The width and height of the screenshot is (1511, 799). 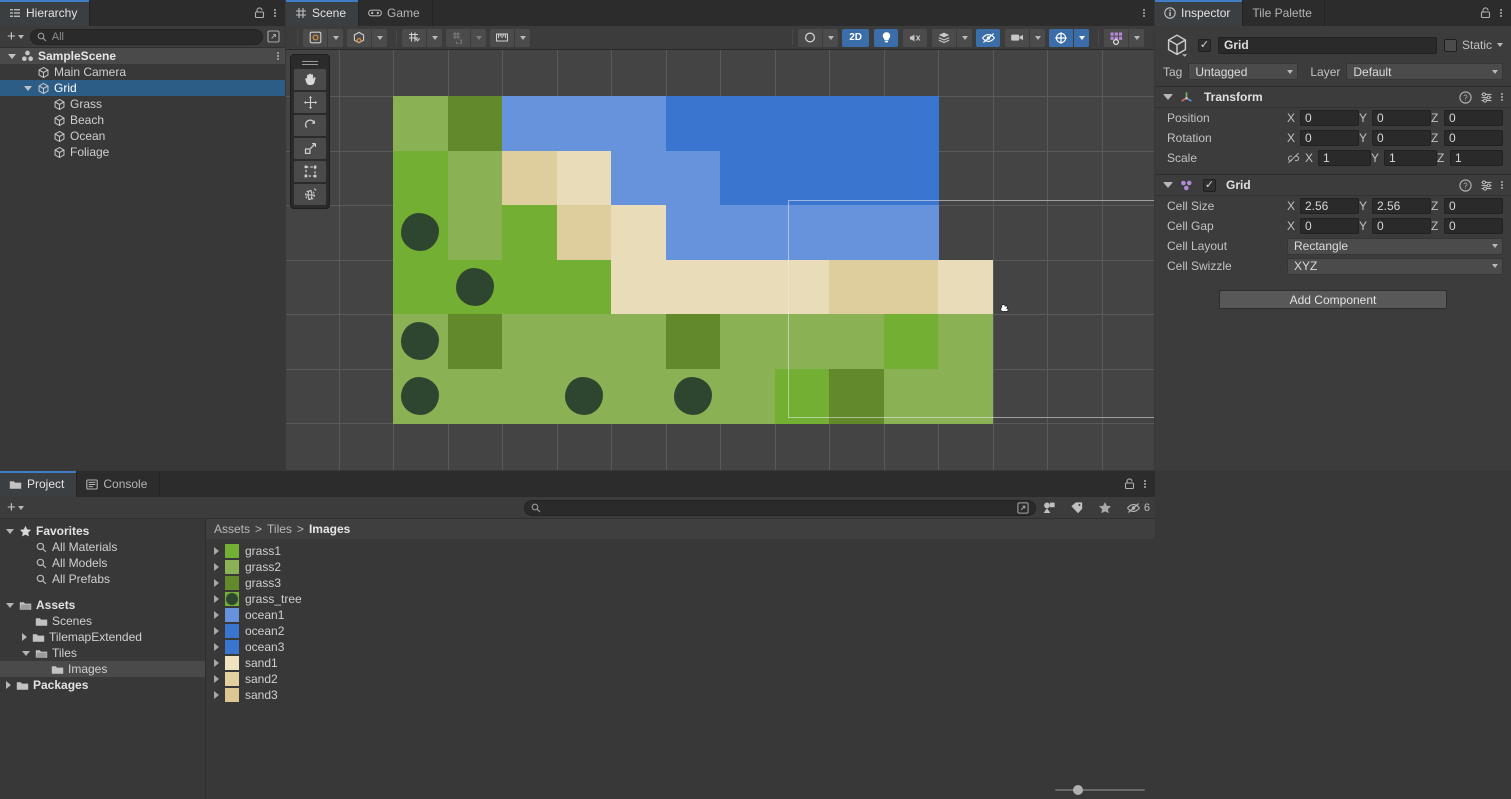 I want to click on rect-tool, so click(x=310, y=171).